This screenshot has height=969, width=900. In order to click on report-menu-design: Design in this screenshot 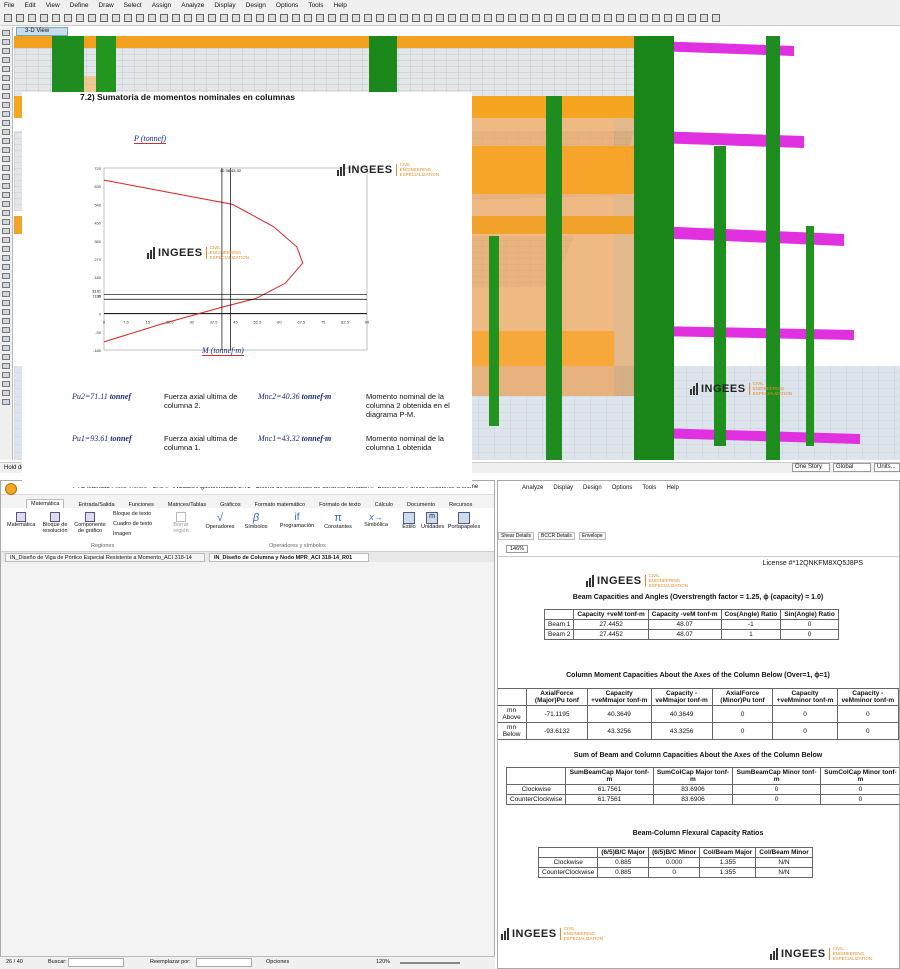, I will do `click(592, 488)`.